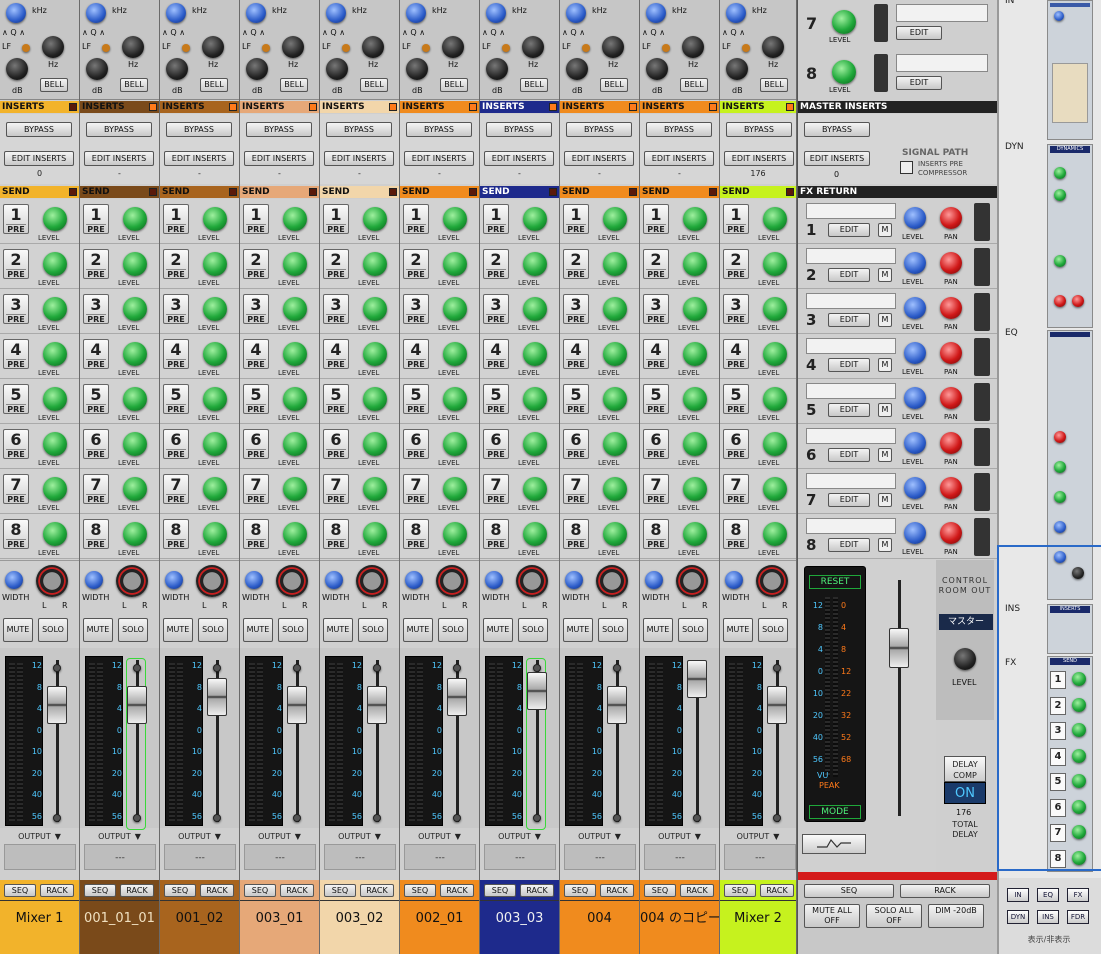  Describe the element at coordinates (496, 354) in the screenshot. I see `send-pre-button: 4 PRE` at that location.